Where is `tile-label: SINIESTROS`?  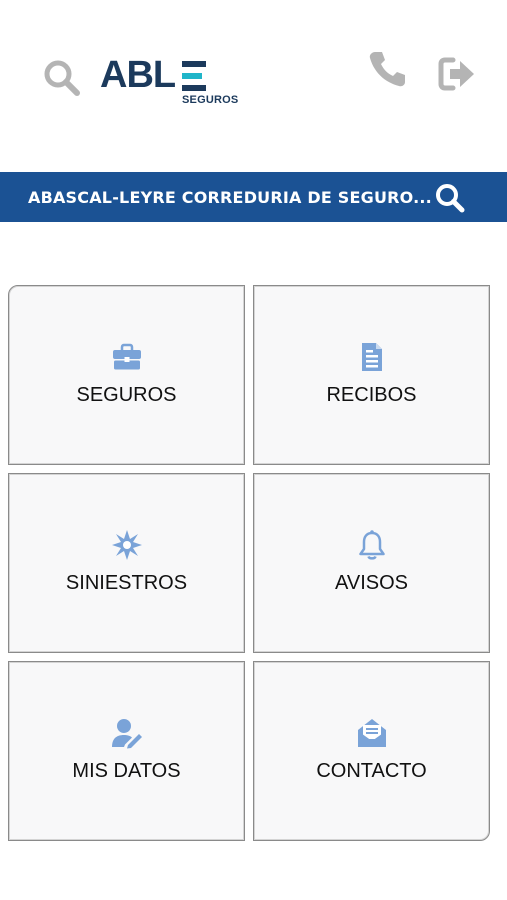
tile-label: SINIESTROS is located at coordinates (126, 583).